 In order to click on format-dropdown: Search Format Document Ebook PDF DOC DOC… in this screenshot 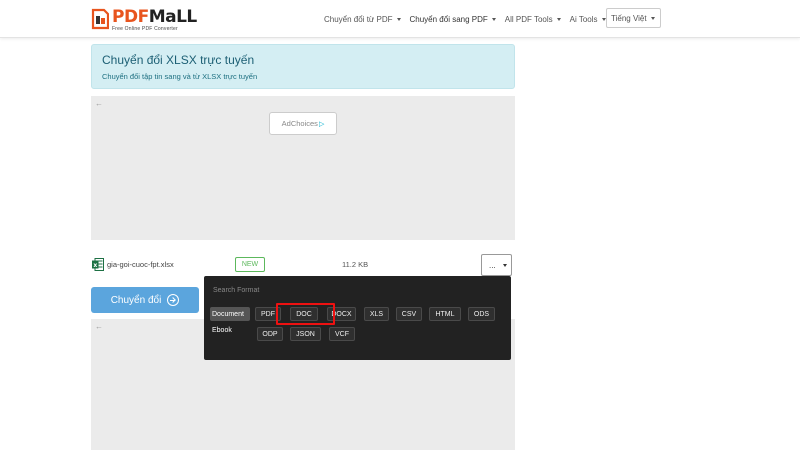, I will do `click(357, 318)`.